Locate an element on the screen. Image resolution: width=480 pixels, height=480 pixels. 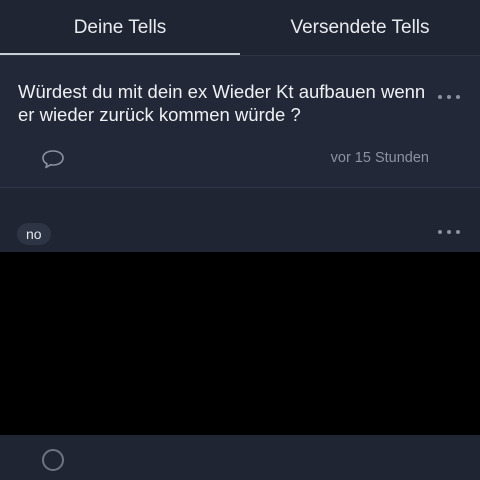
tab-versendete-tells: Versendete Tells is located at coordinates (360, 27).